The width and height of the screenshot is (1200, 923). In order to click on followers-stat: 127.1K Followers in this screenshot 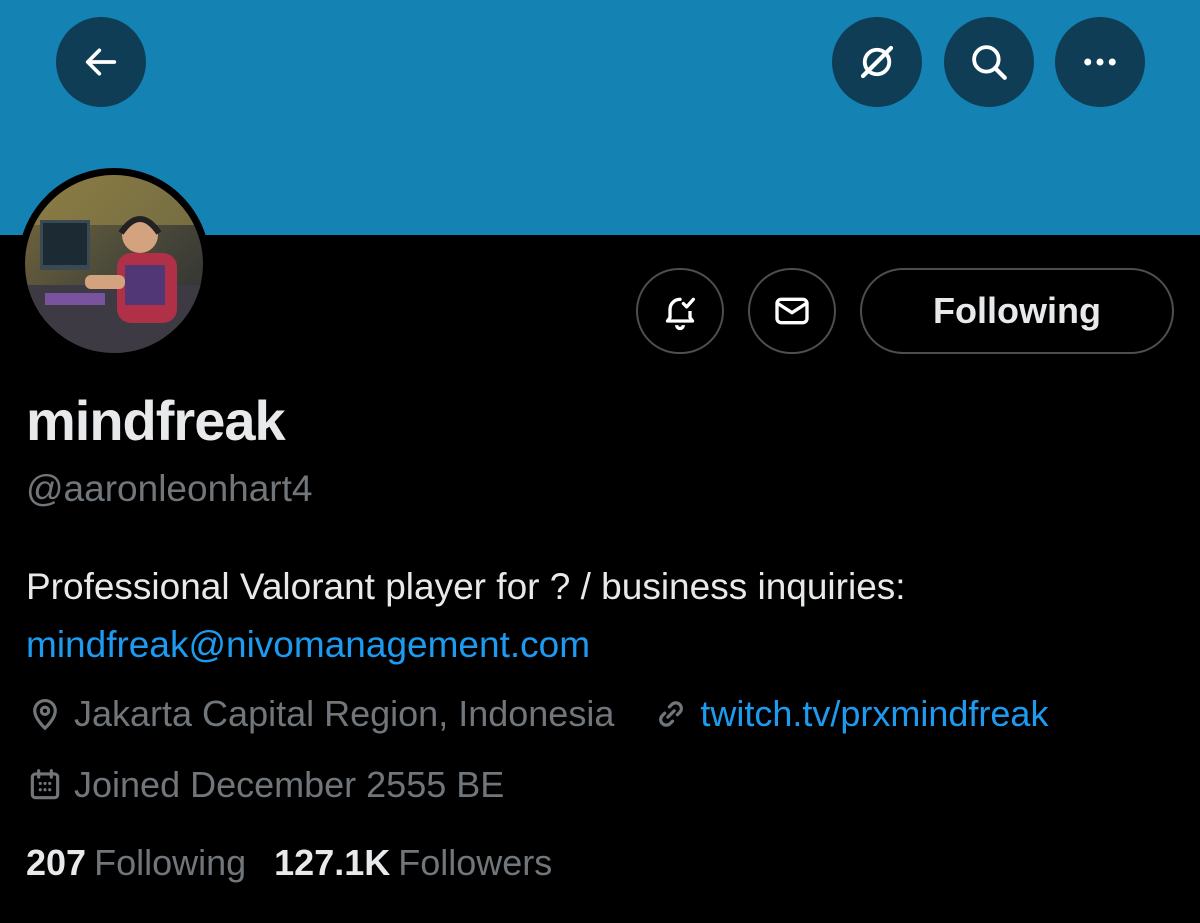, I will do `click(413, 863)`.